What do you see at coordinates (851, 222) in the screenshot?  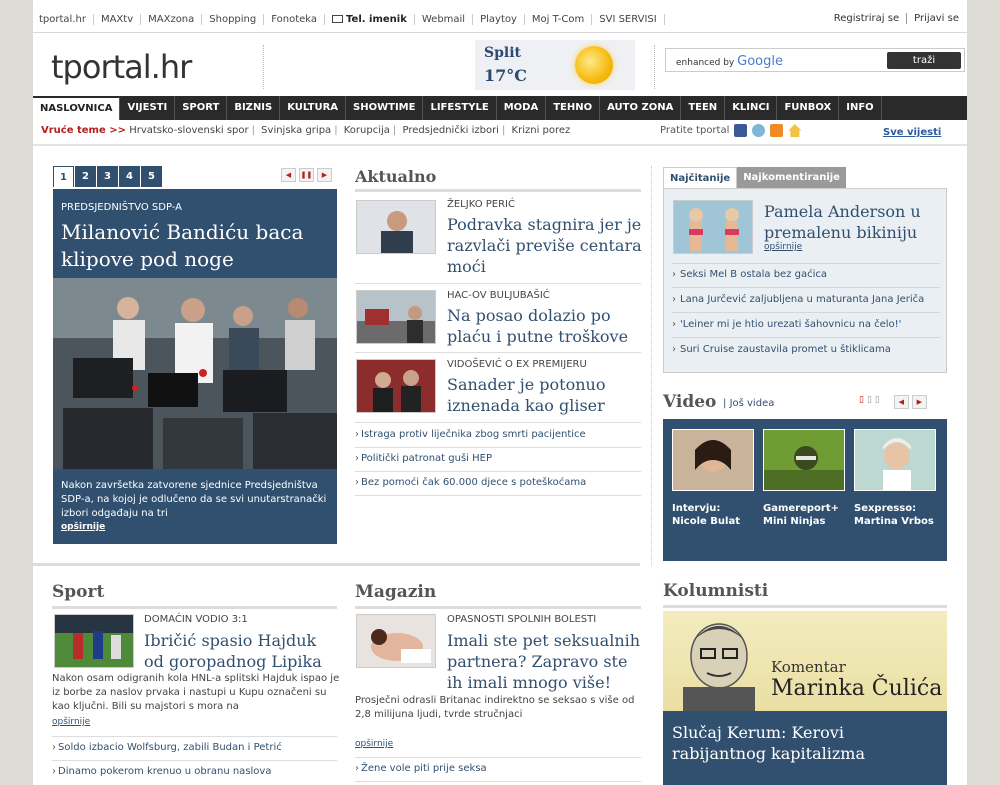 I see `popular-top-title: Pamela Anderson u premalenu bikiniju` at bounding box center [851, 222].